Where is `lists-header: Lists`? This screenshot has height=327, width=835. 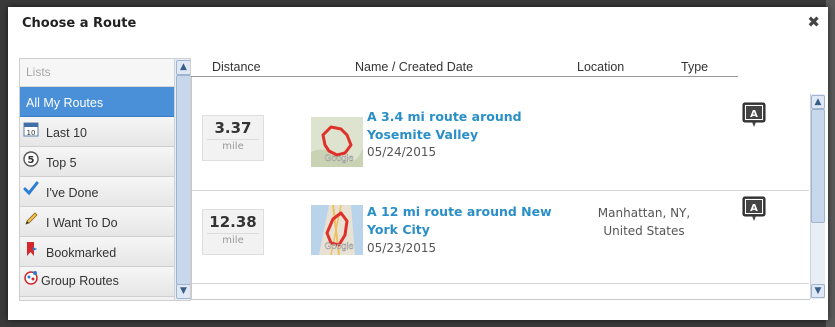
lists-header: Lists is located at coordinates (97, 73).